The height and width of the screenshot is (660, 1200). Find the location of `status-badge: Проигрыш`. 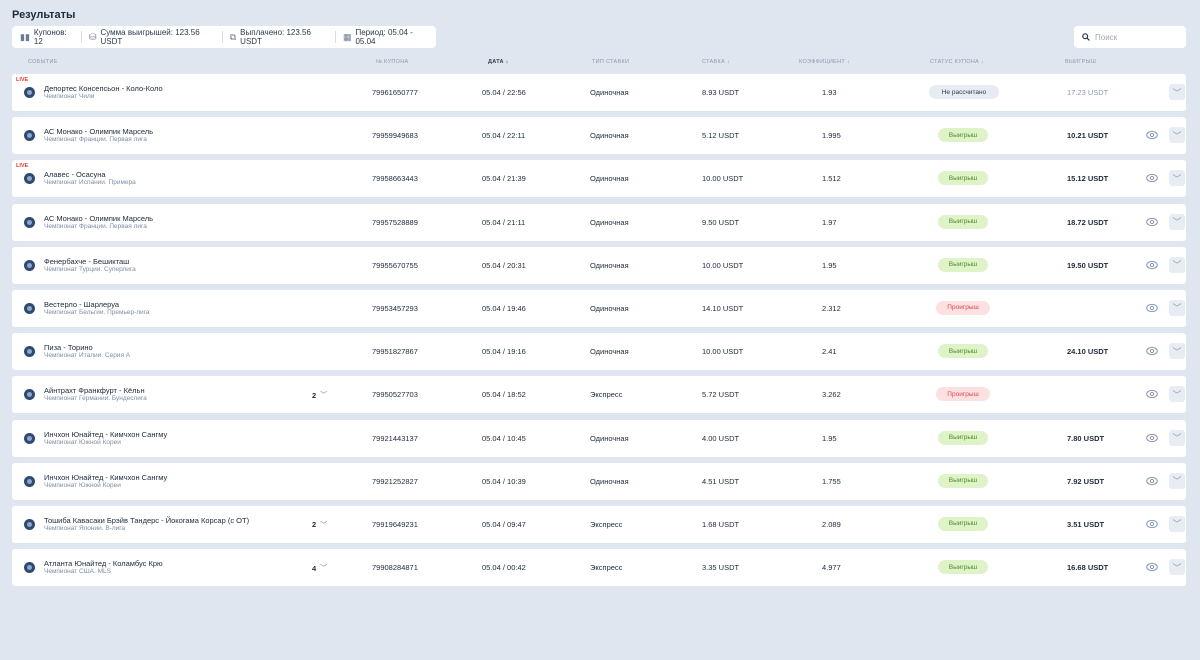

status-badge: Проигрыш is located at coordinates (963, 394).